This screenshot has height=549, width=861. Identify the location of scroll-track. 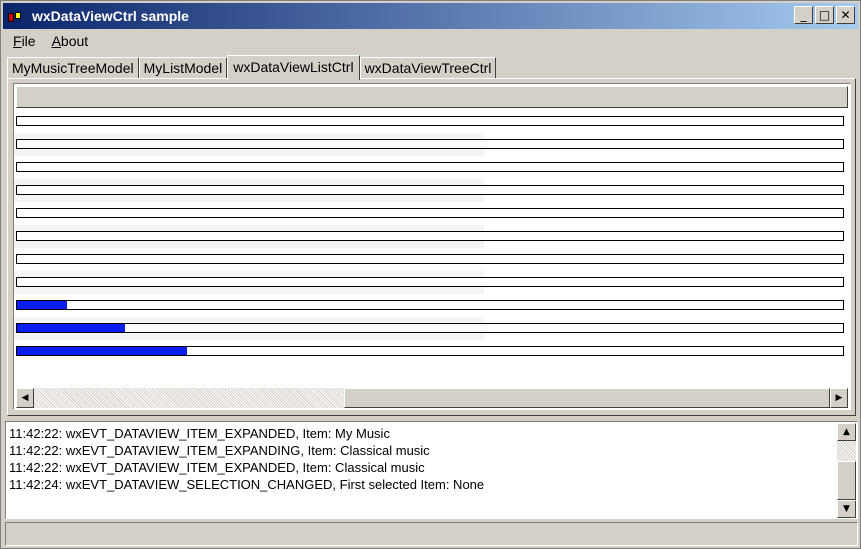
(432, 398).